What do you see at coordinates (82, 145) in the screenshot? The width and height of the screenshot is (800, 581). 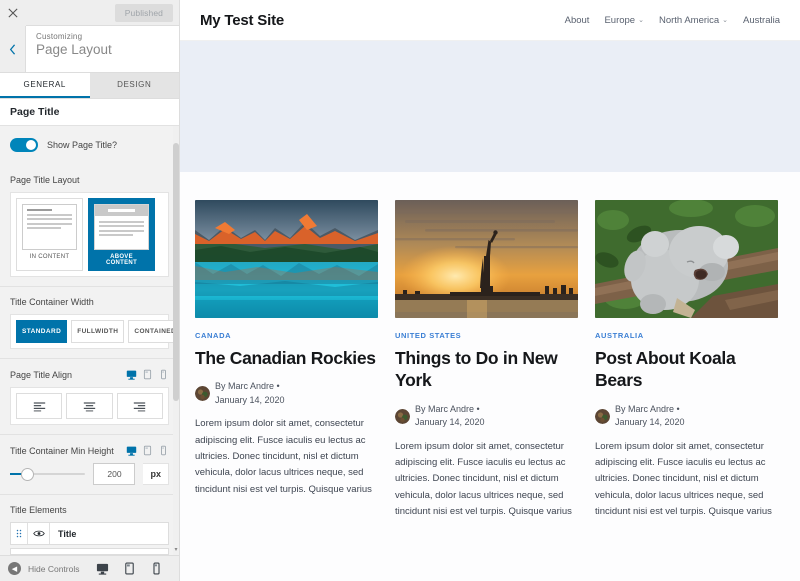 I see `show-page-title-label: Show Page Title?` at bounding box center [82, 145].